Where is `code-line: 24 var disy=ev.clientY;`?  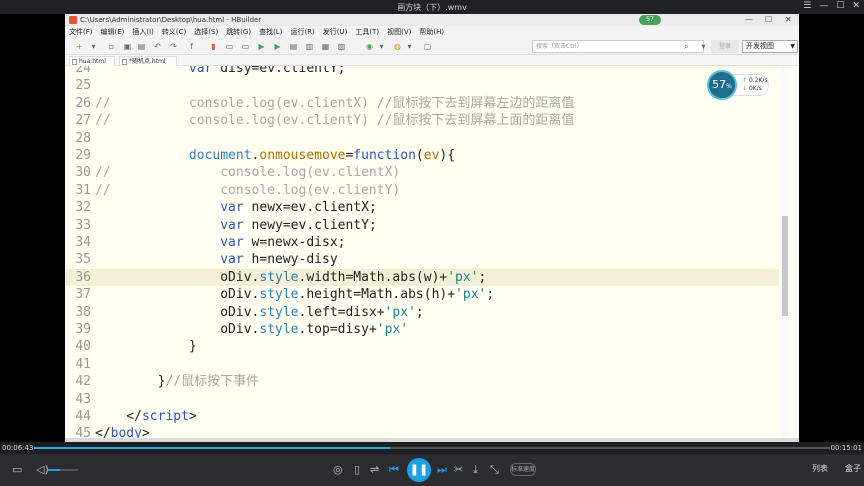
code-line: 24 var disy=ev.clientY; is located at coordinates (422, 71).